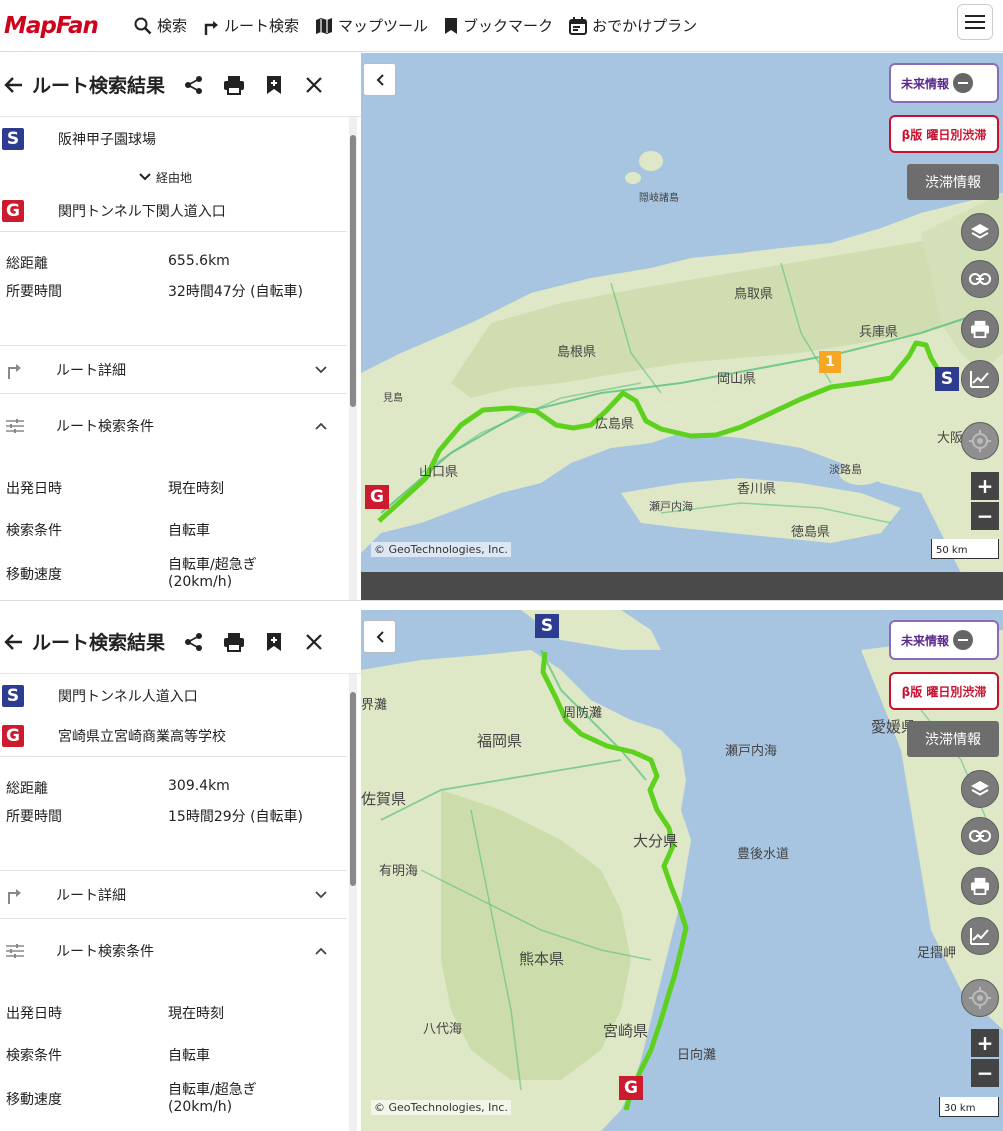 The height and width of the screenshot is (1131, 1003). I want to click on speed-label: 移動速度, so click(34, 1100).